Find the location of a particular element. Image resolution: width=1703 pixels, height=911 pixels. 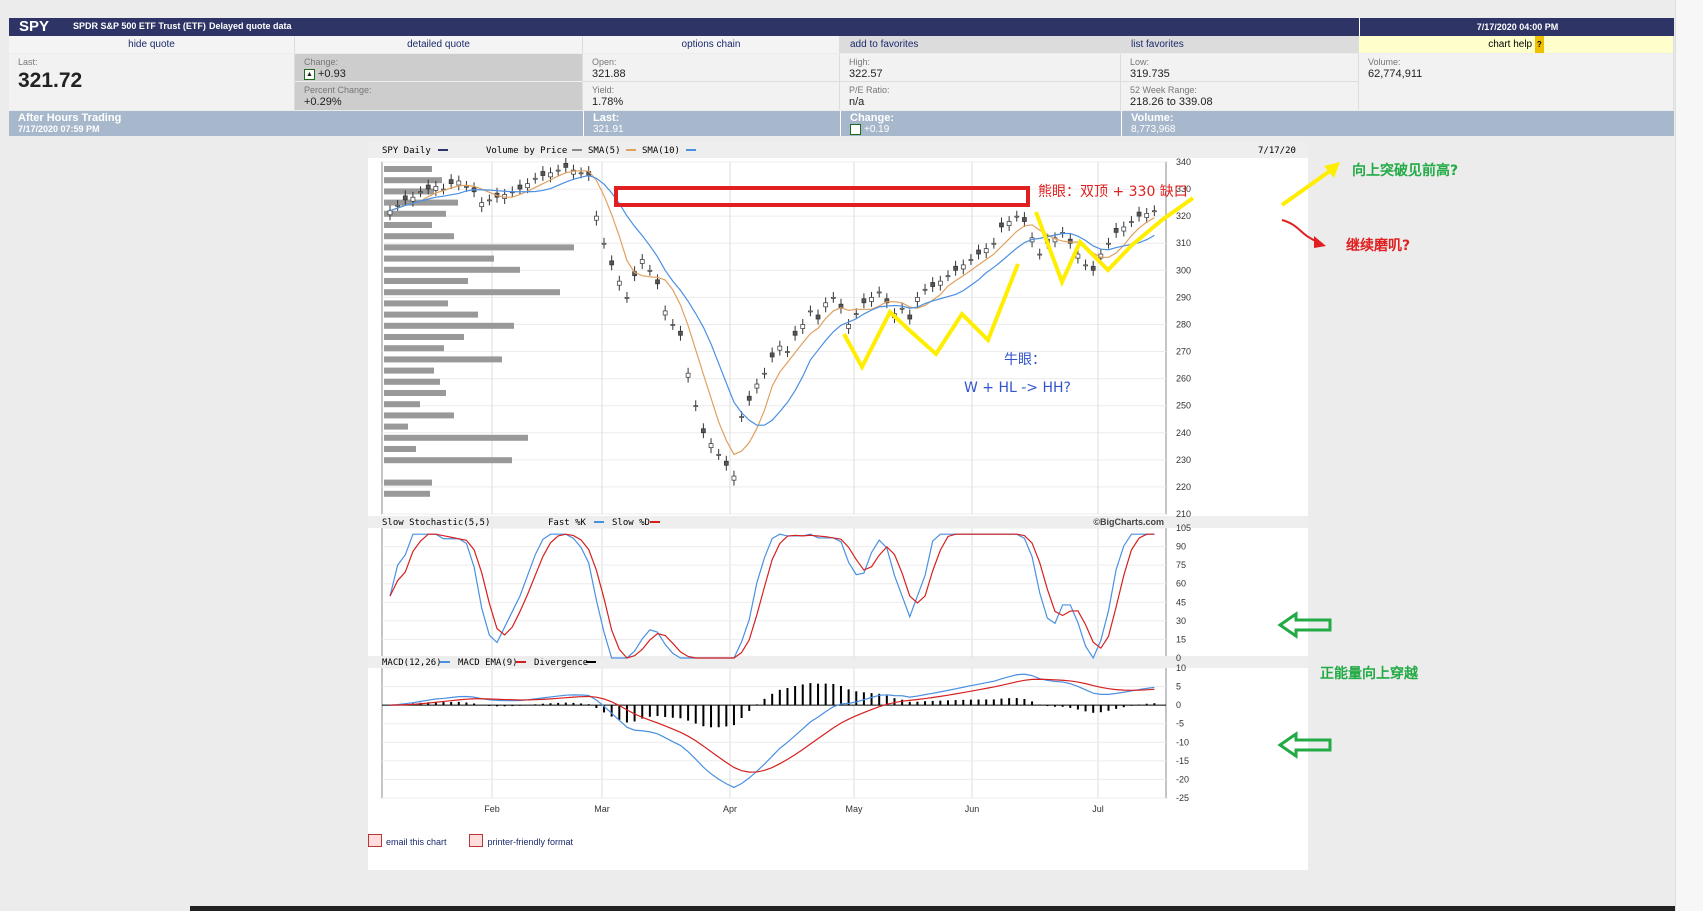

x-tick-label: May is located at coordinates (854, 809).